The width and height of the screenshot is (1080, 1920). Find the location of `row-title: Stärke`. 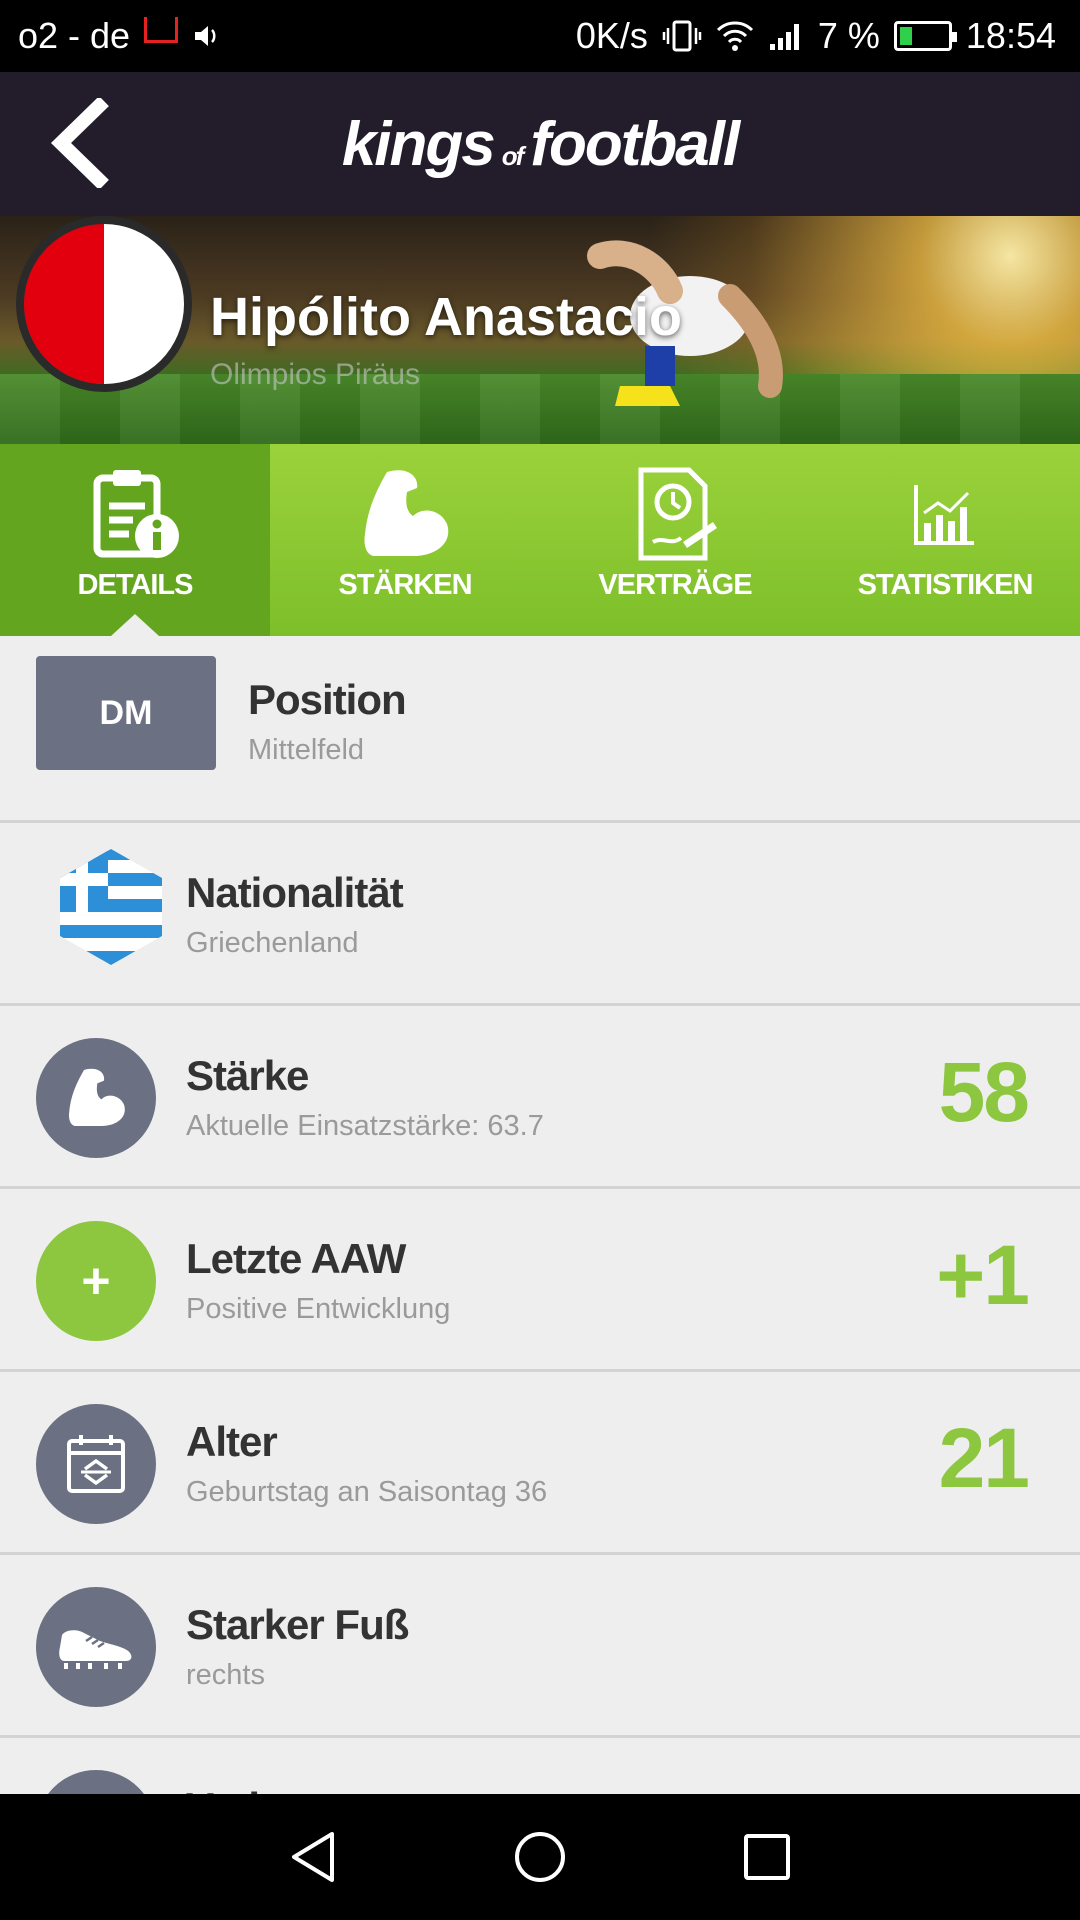

row-title: Stärke is located at coordinates (247, 1075).